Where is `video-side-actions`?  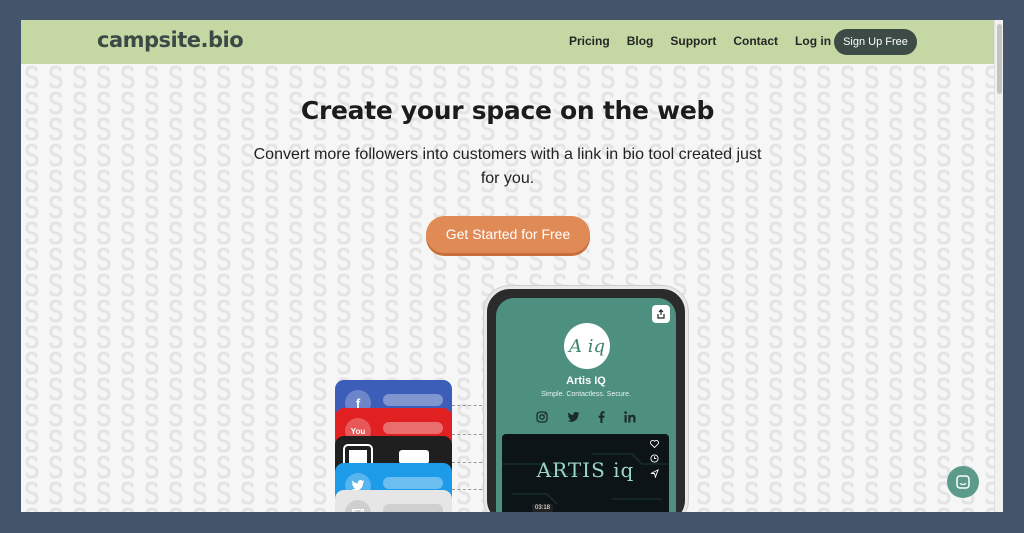
video-side-actions is located at coordinates (654, 459).